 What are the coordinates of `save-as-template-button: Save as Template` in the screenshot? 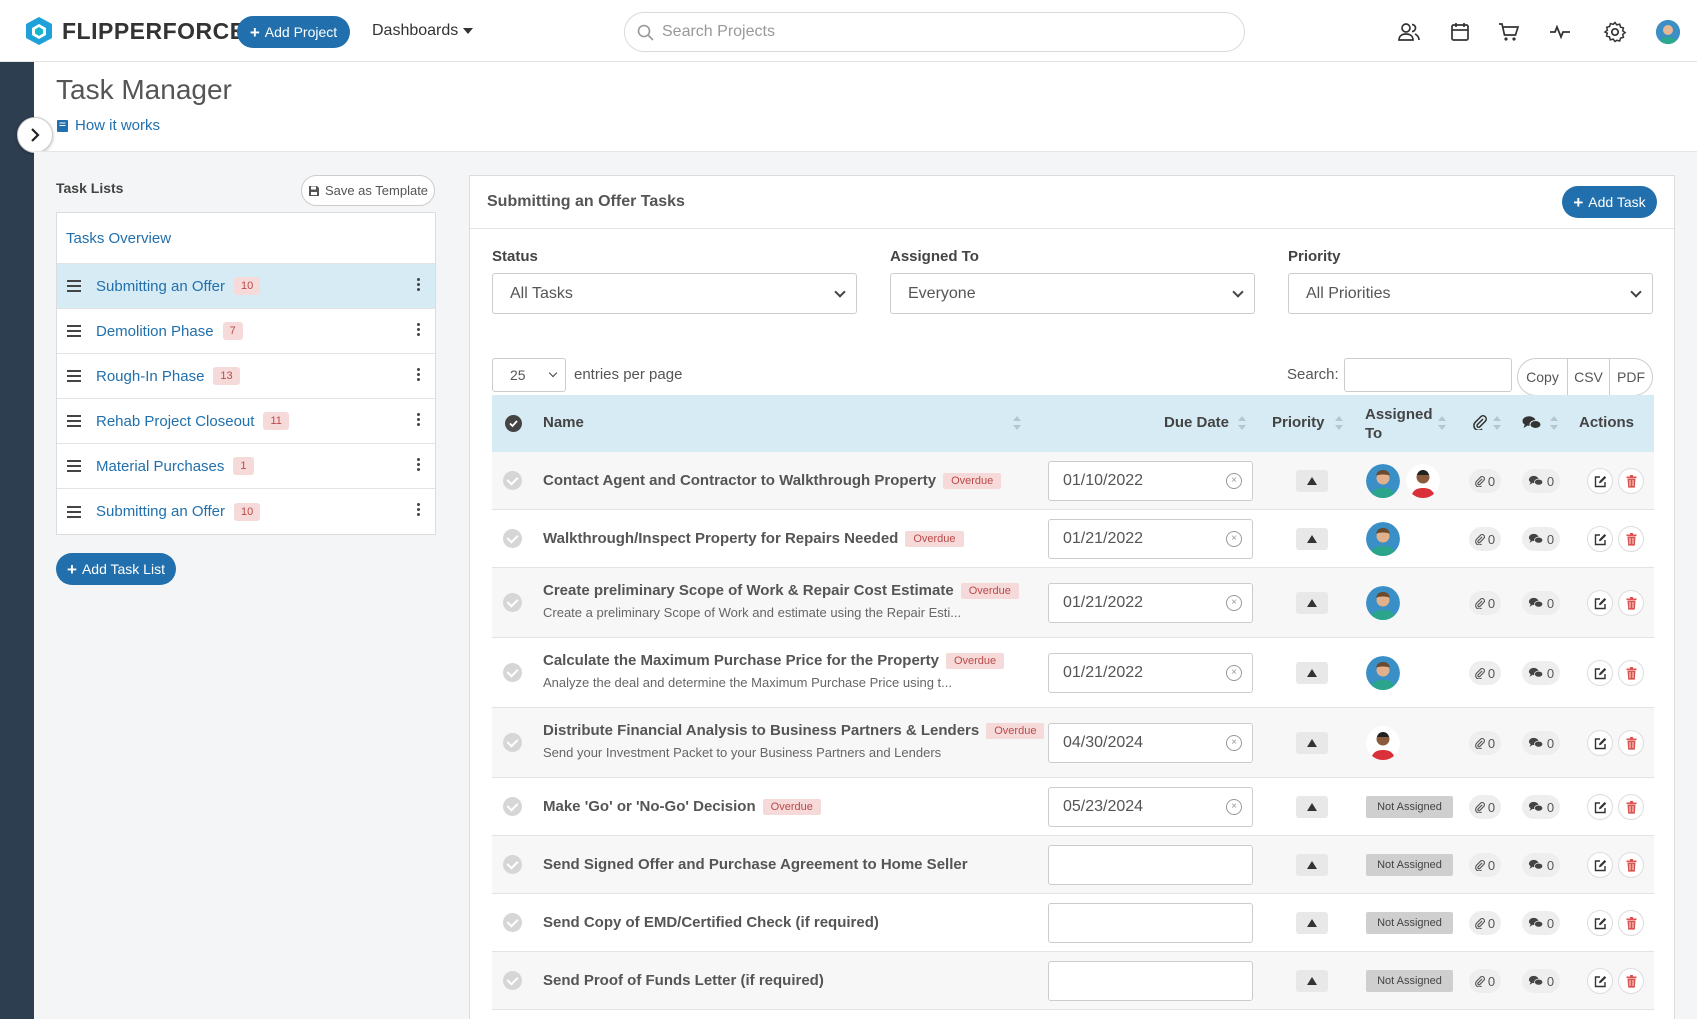 It's located at (368, 190).